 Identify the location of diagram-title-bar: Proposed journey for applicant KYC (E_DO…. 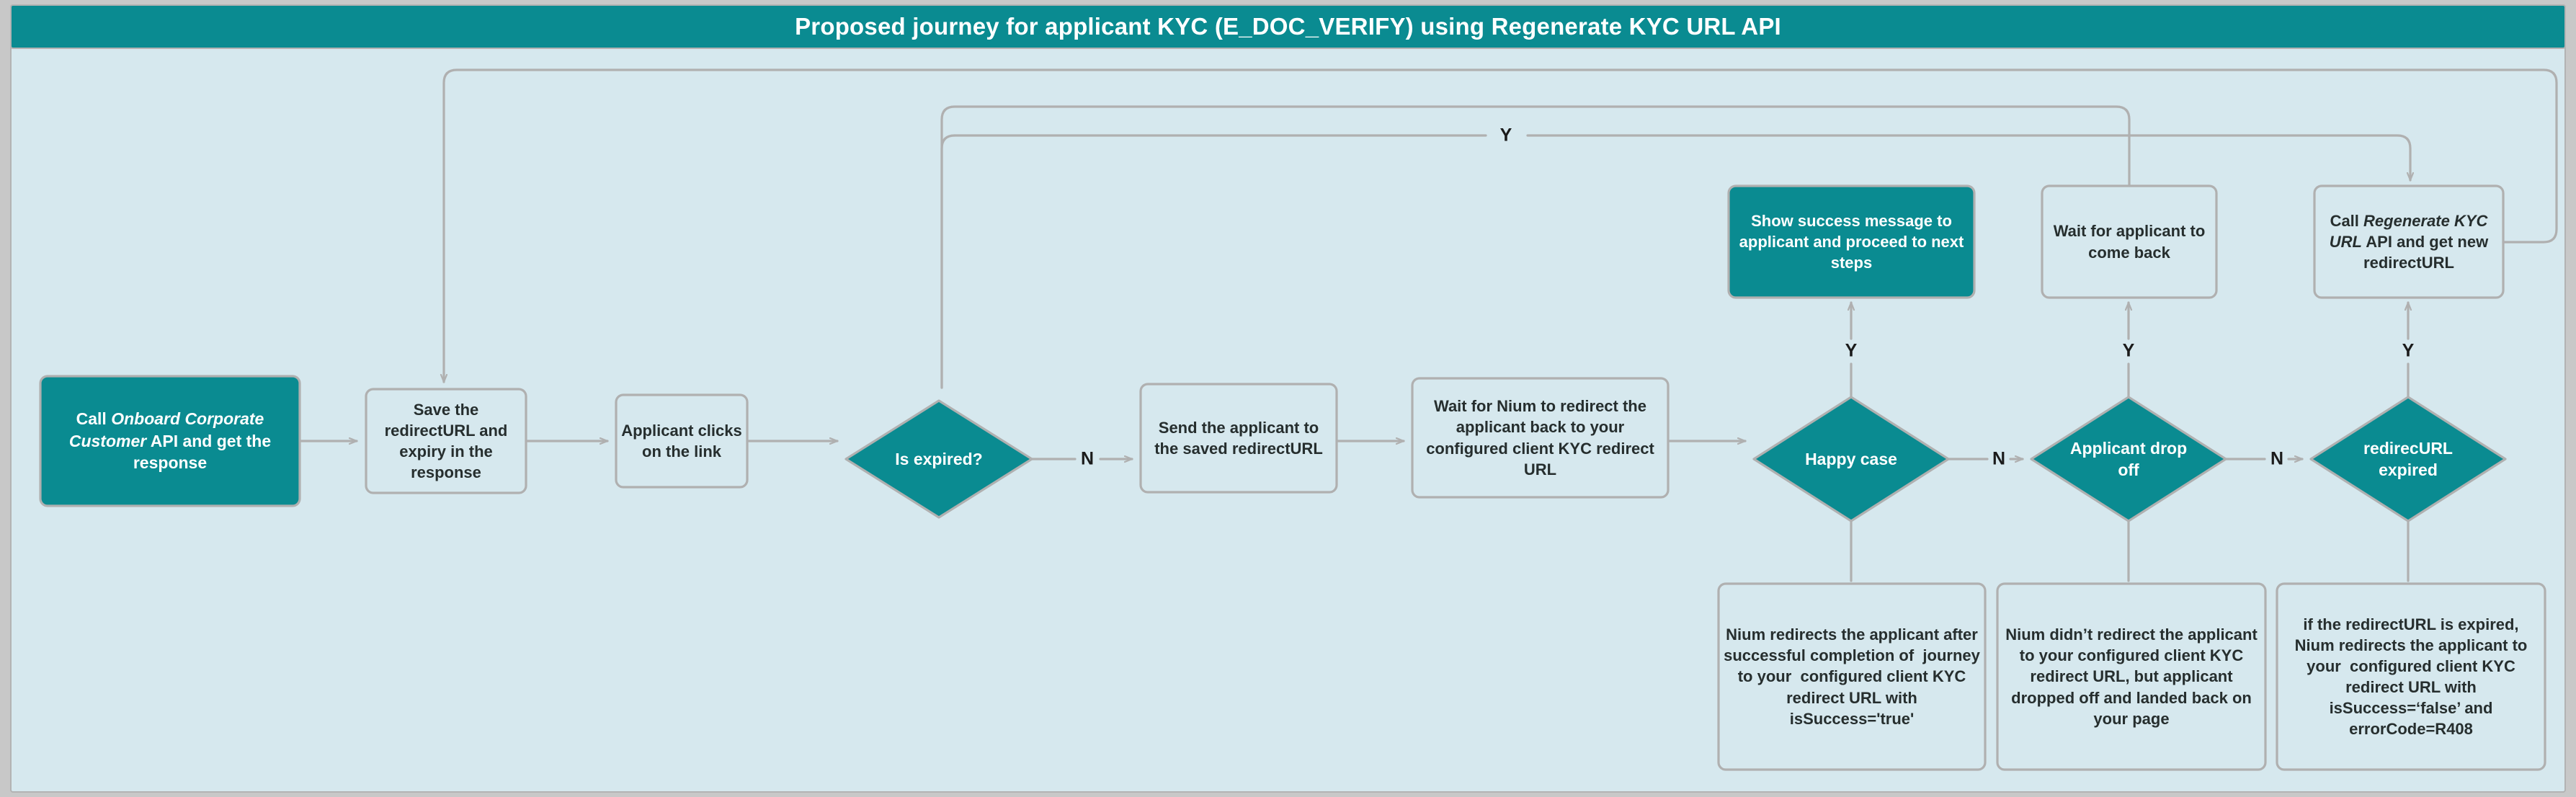
(1288, 26).